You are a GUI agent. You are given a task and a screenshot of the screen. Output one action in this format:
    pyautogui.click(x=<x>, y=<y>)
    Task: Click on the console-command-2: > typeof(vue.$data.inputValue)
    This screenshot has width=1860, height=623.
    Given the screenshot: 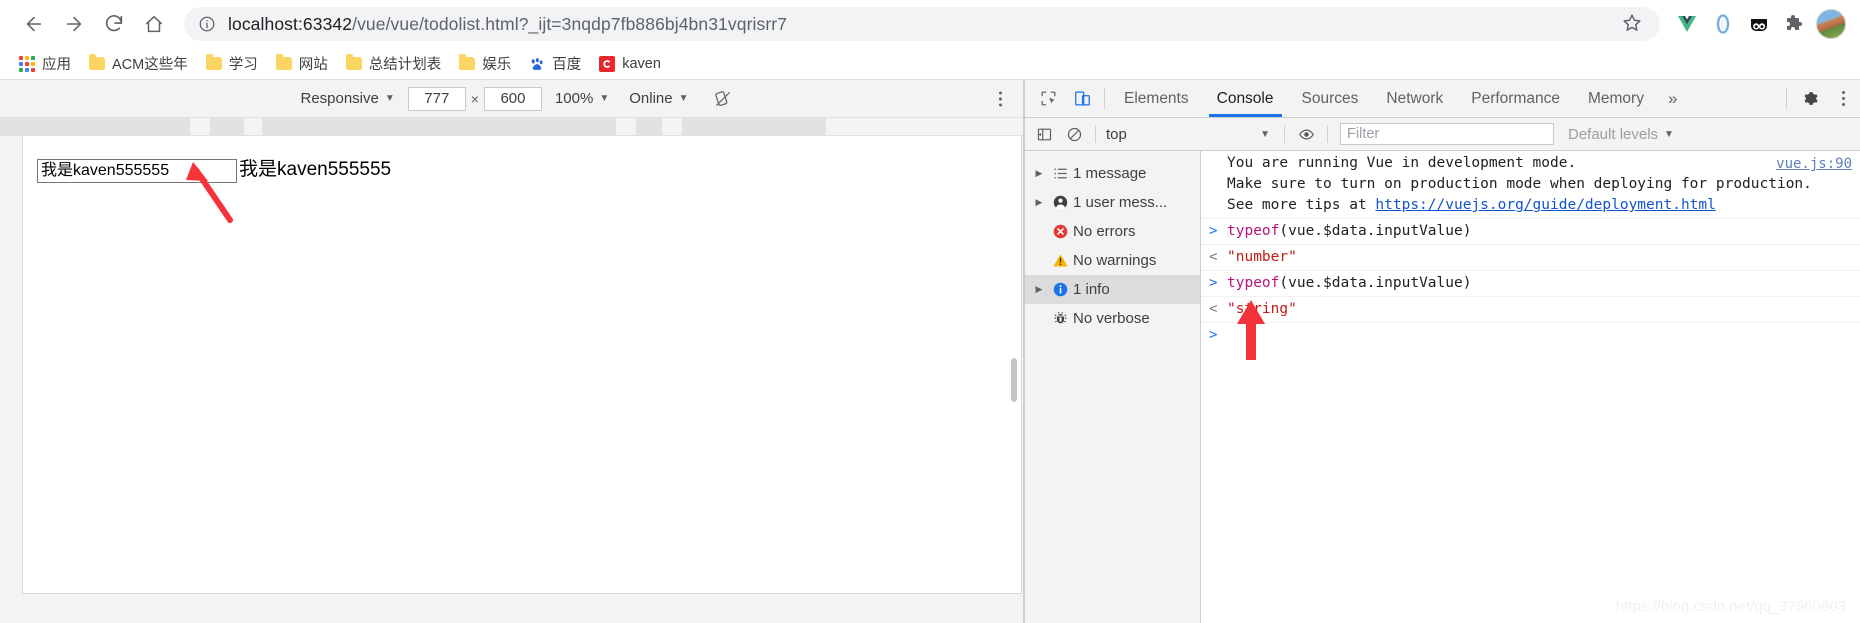 What is the action you would take?
    pyautogui.click(x=1530, y=284)
    